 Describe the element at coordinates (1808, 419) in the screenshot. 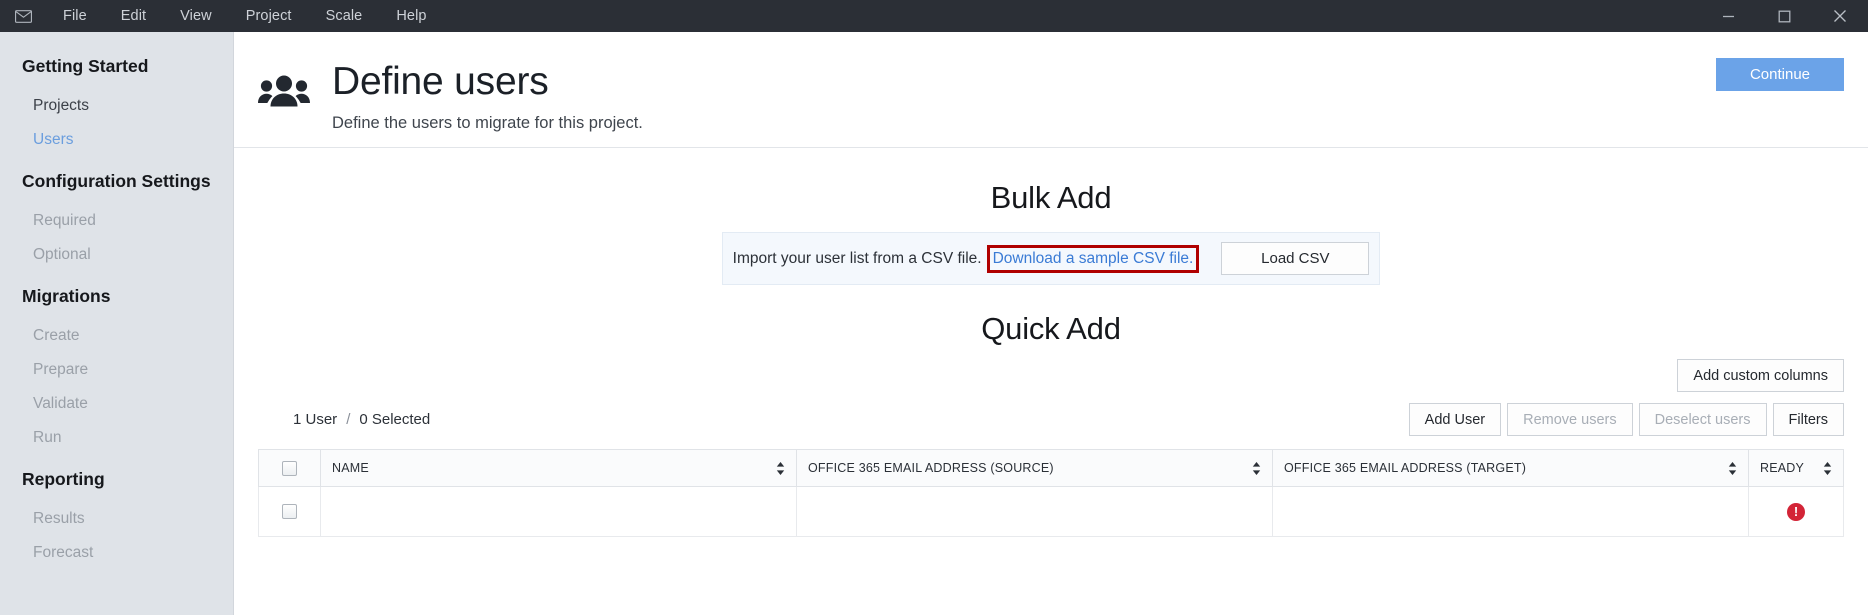

I see `filters-button: Filters` at that location.